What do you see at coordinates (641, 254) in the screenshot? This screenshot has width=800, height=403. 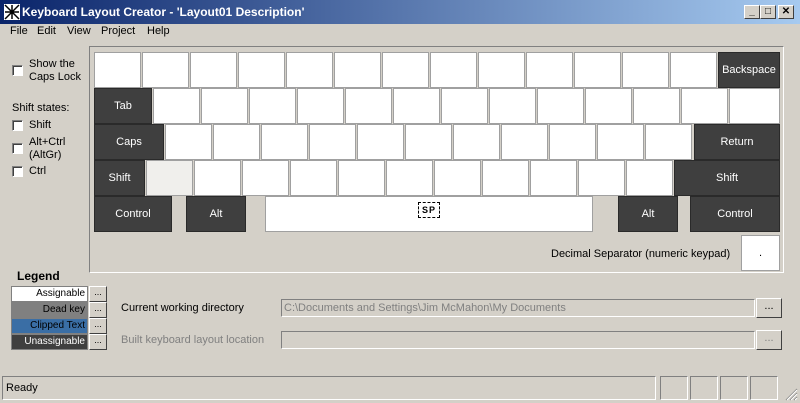 I see `decimal-separator-label: Decimal Separator (numeric keypad)` at bounding box center [641, 254].